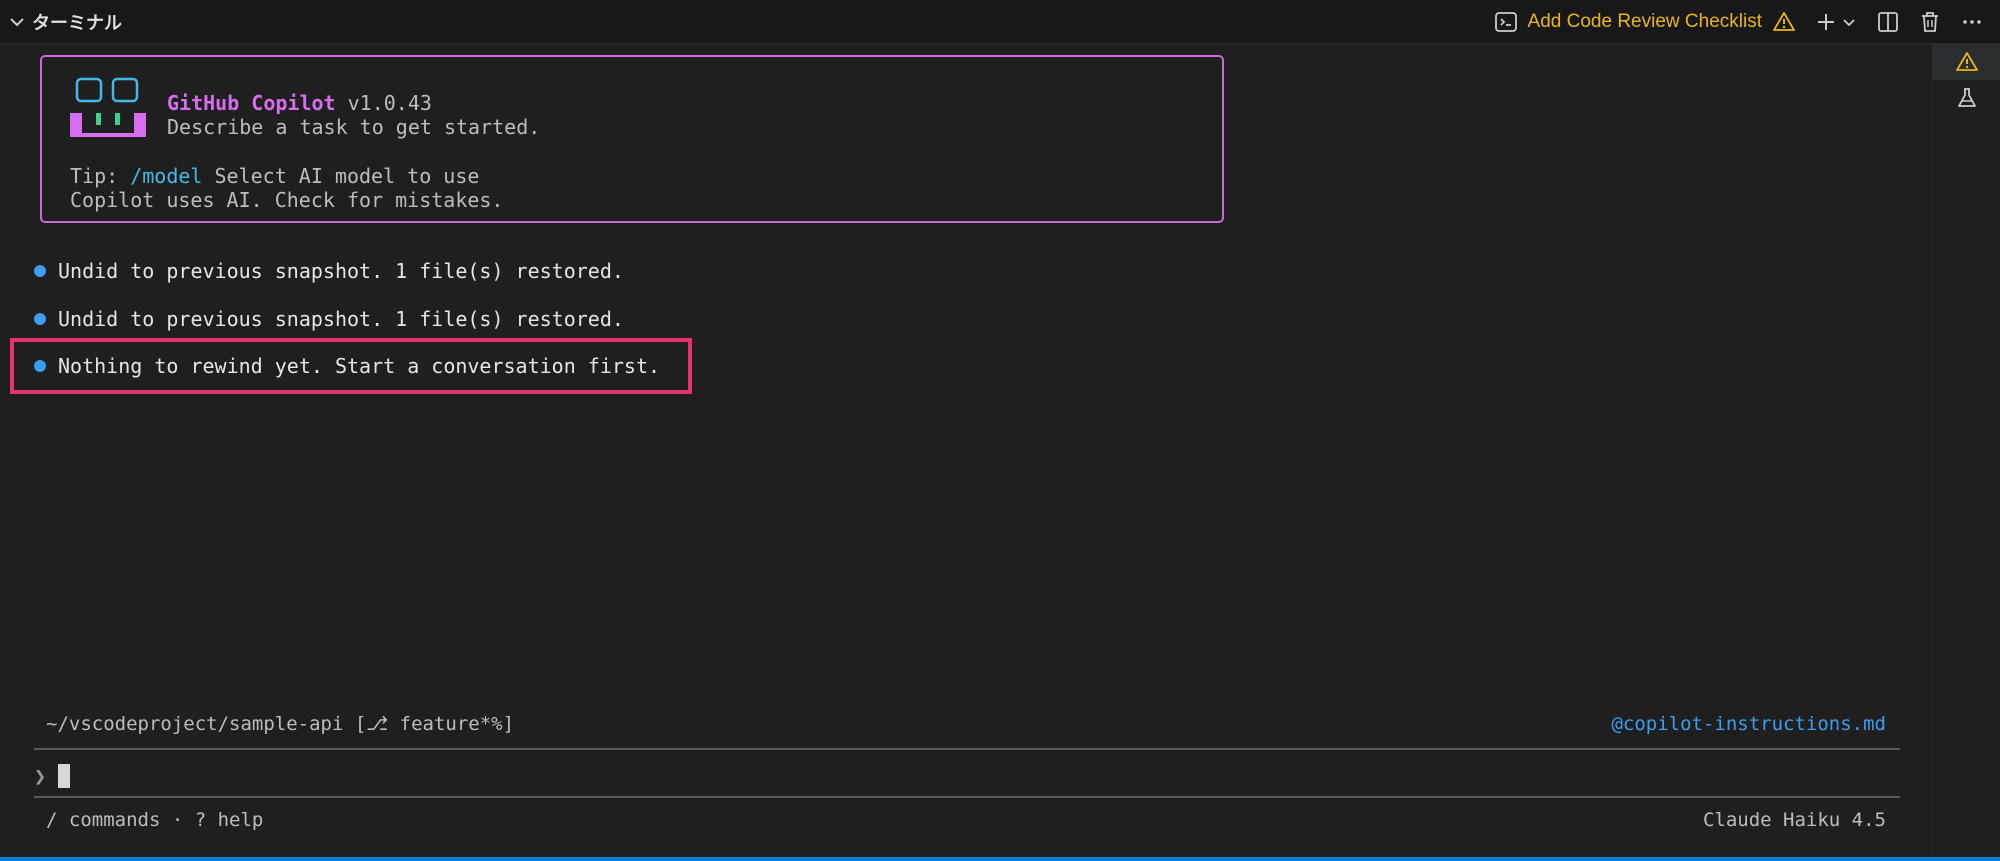 This screenshot has height=861, width=2000. What do you see at coordinates (64, 776) in the screenshot?
I see `text-cursor` at bounding box center [64, 776].